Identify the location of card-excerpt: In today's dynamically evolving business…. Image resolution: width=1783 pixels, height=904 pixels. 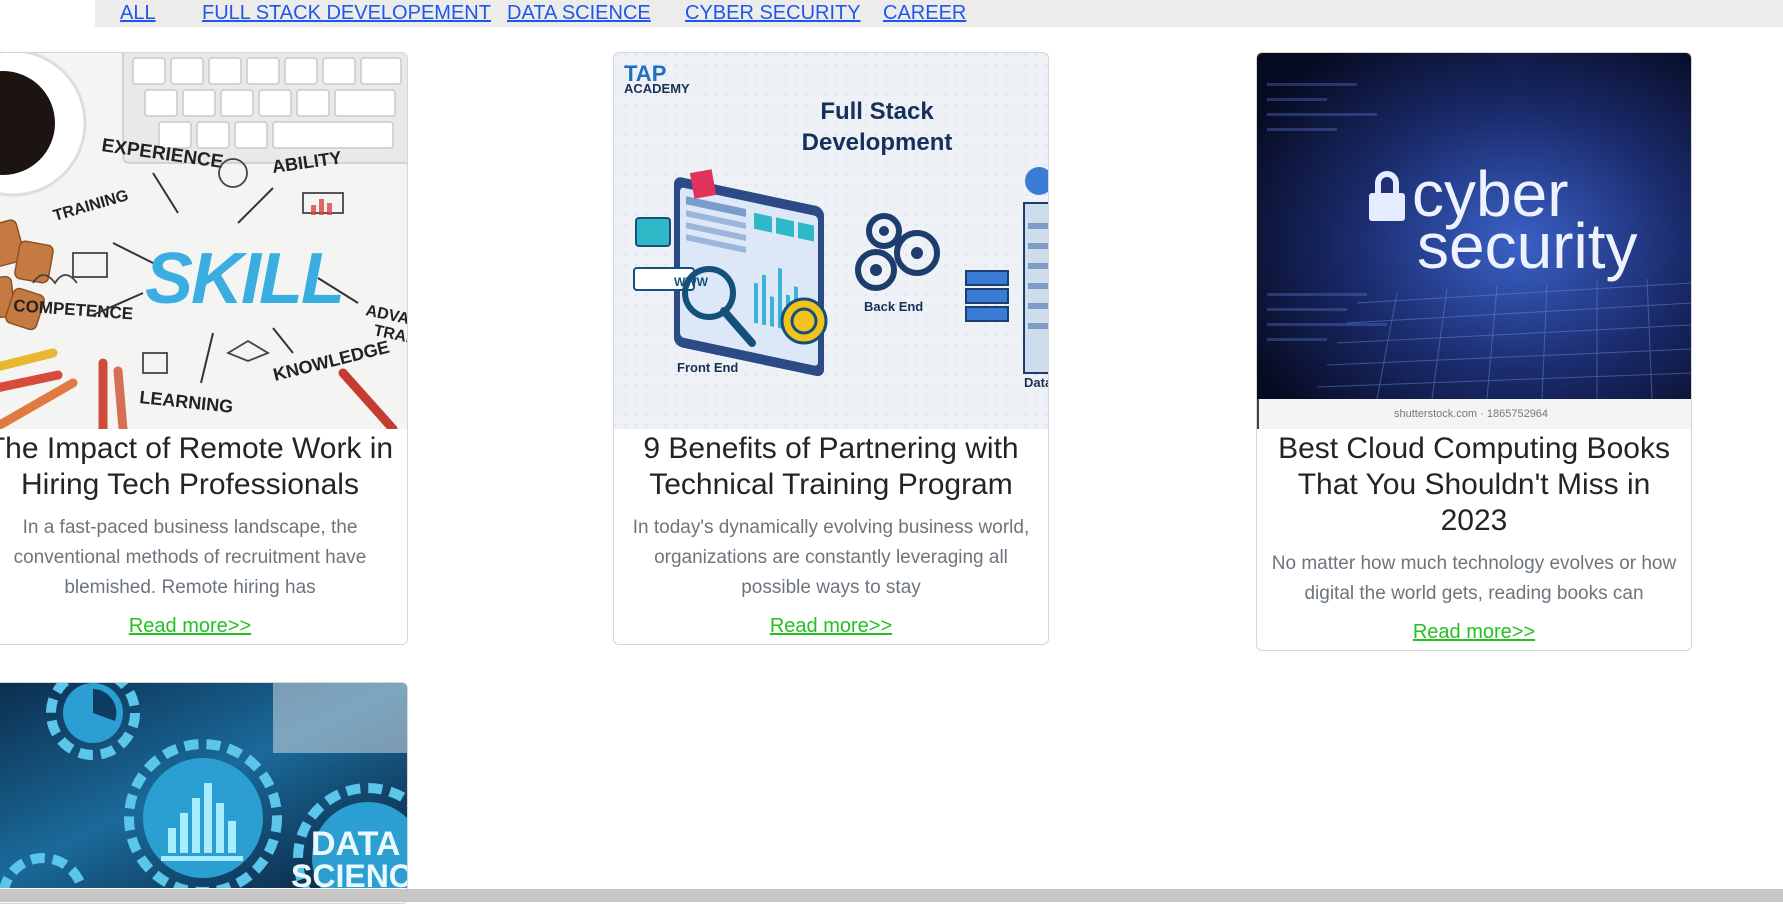
(831, 557).